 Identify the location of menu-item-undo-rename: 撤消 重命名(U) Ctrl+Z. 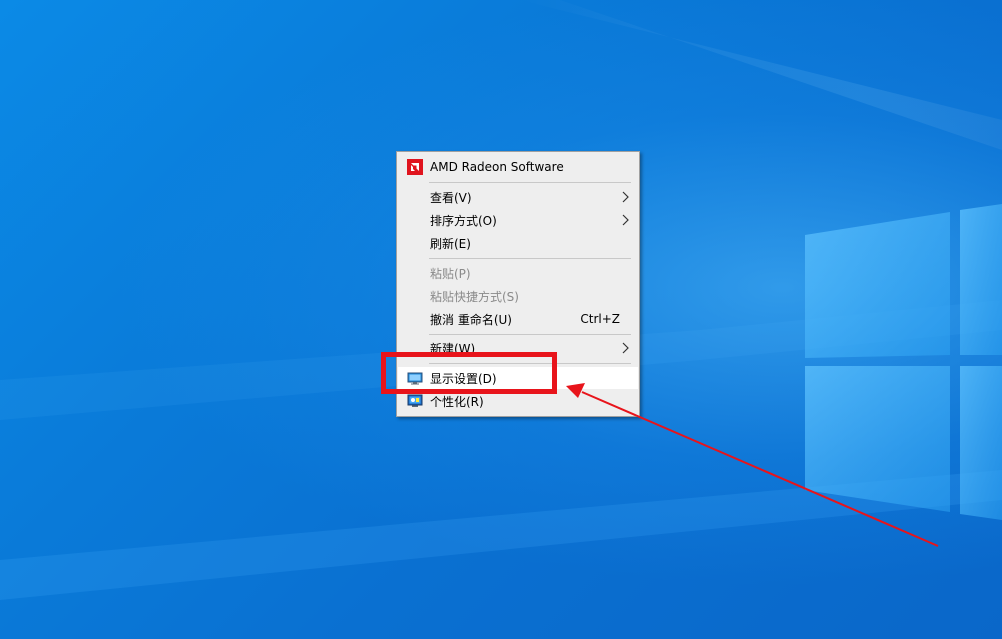
(518, 319).